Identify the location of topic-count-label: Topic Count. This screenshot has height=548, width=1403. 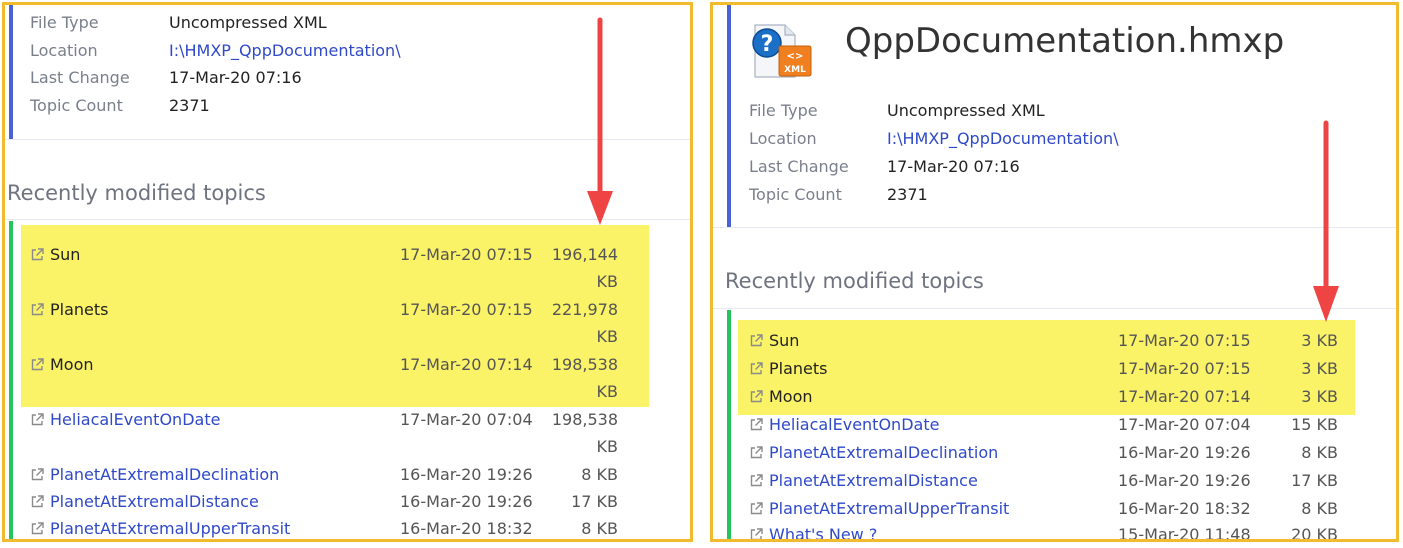
(76, 105).